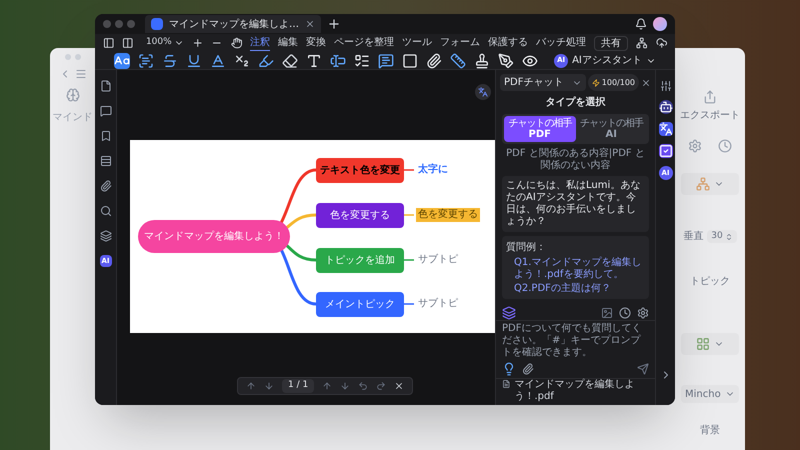 The width and height of the screenshot is (800, 450). Describe the element at coordinates (625, 313) in the screenshot. I see `history-icon` at that location.